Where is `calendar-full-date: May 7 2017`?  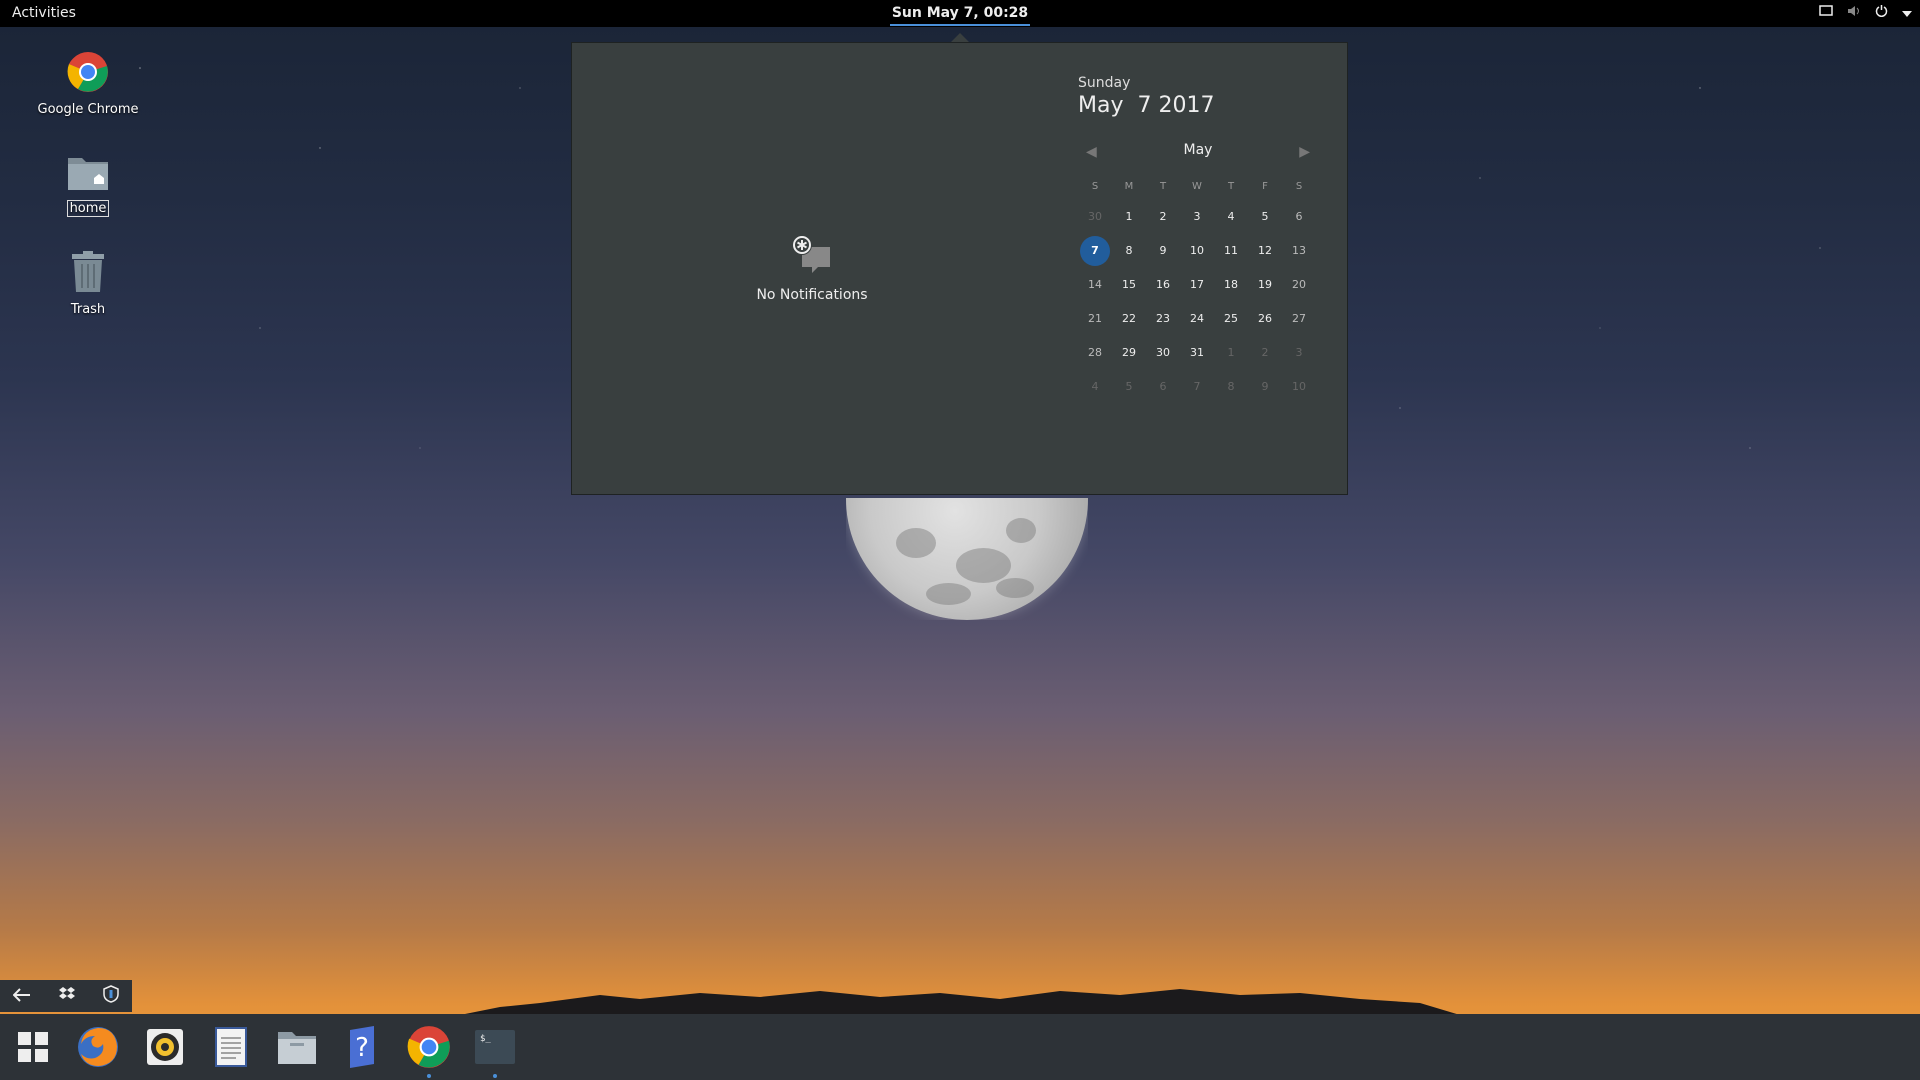 calendar-full-date: May 7 2017 is located at coordinates (1146, 105).